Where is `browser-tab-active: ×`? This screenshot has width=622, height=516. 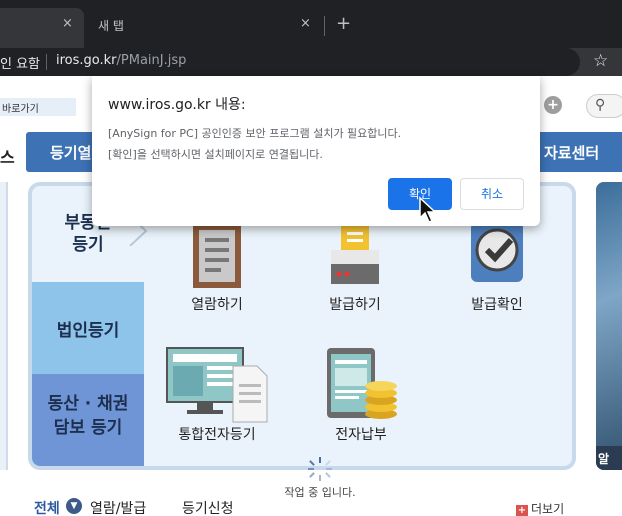 browser-tab-active: × is located at coordinates (42, 28).